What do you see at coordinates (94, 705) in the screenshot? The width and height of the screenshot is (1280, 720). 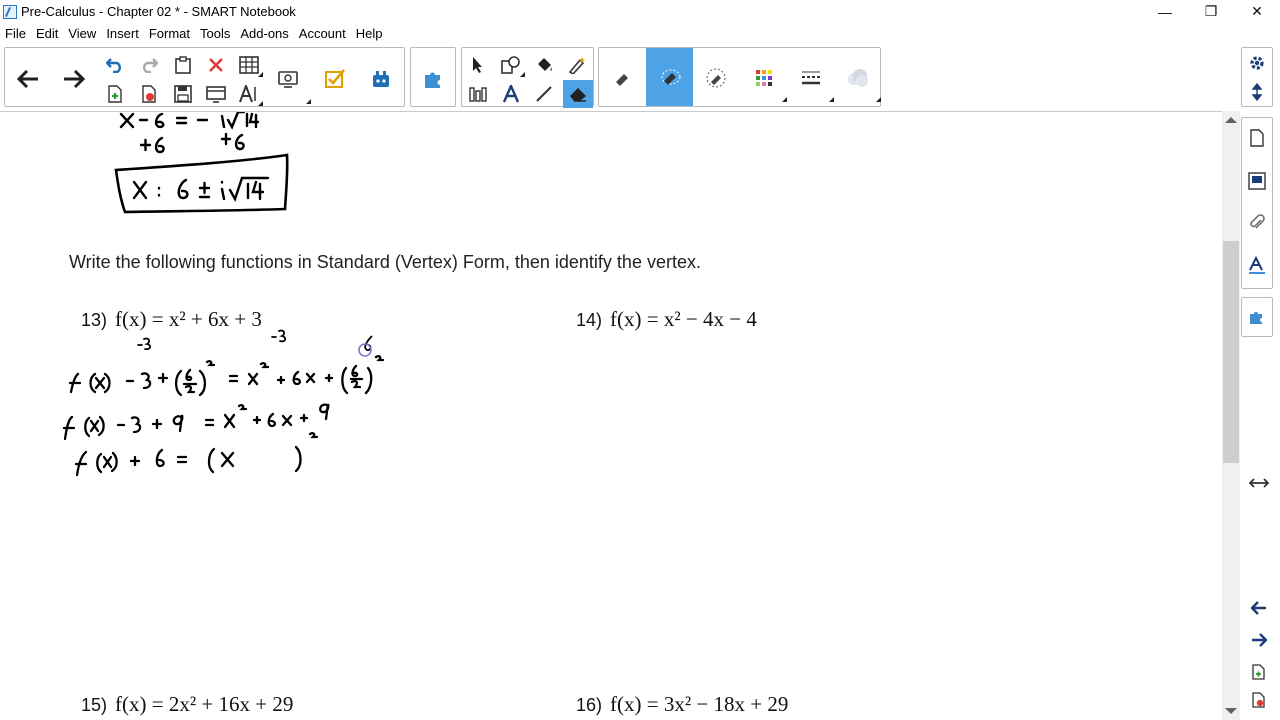 I see `problem-number: 15)` at bounding box center [94, 705].